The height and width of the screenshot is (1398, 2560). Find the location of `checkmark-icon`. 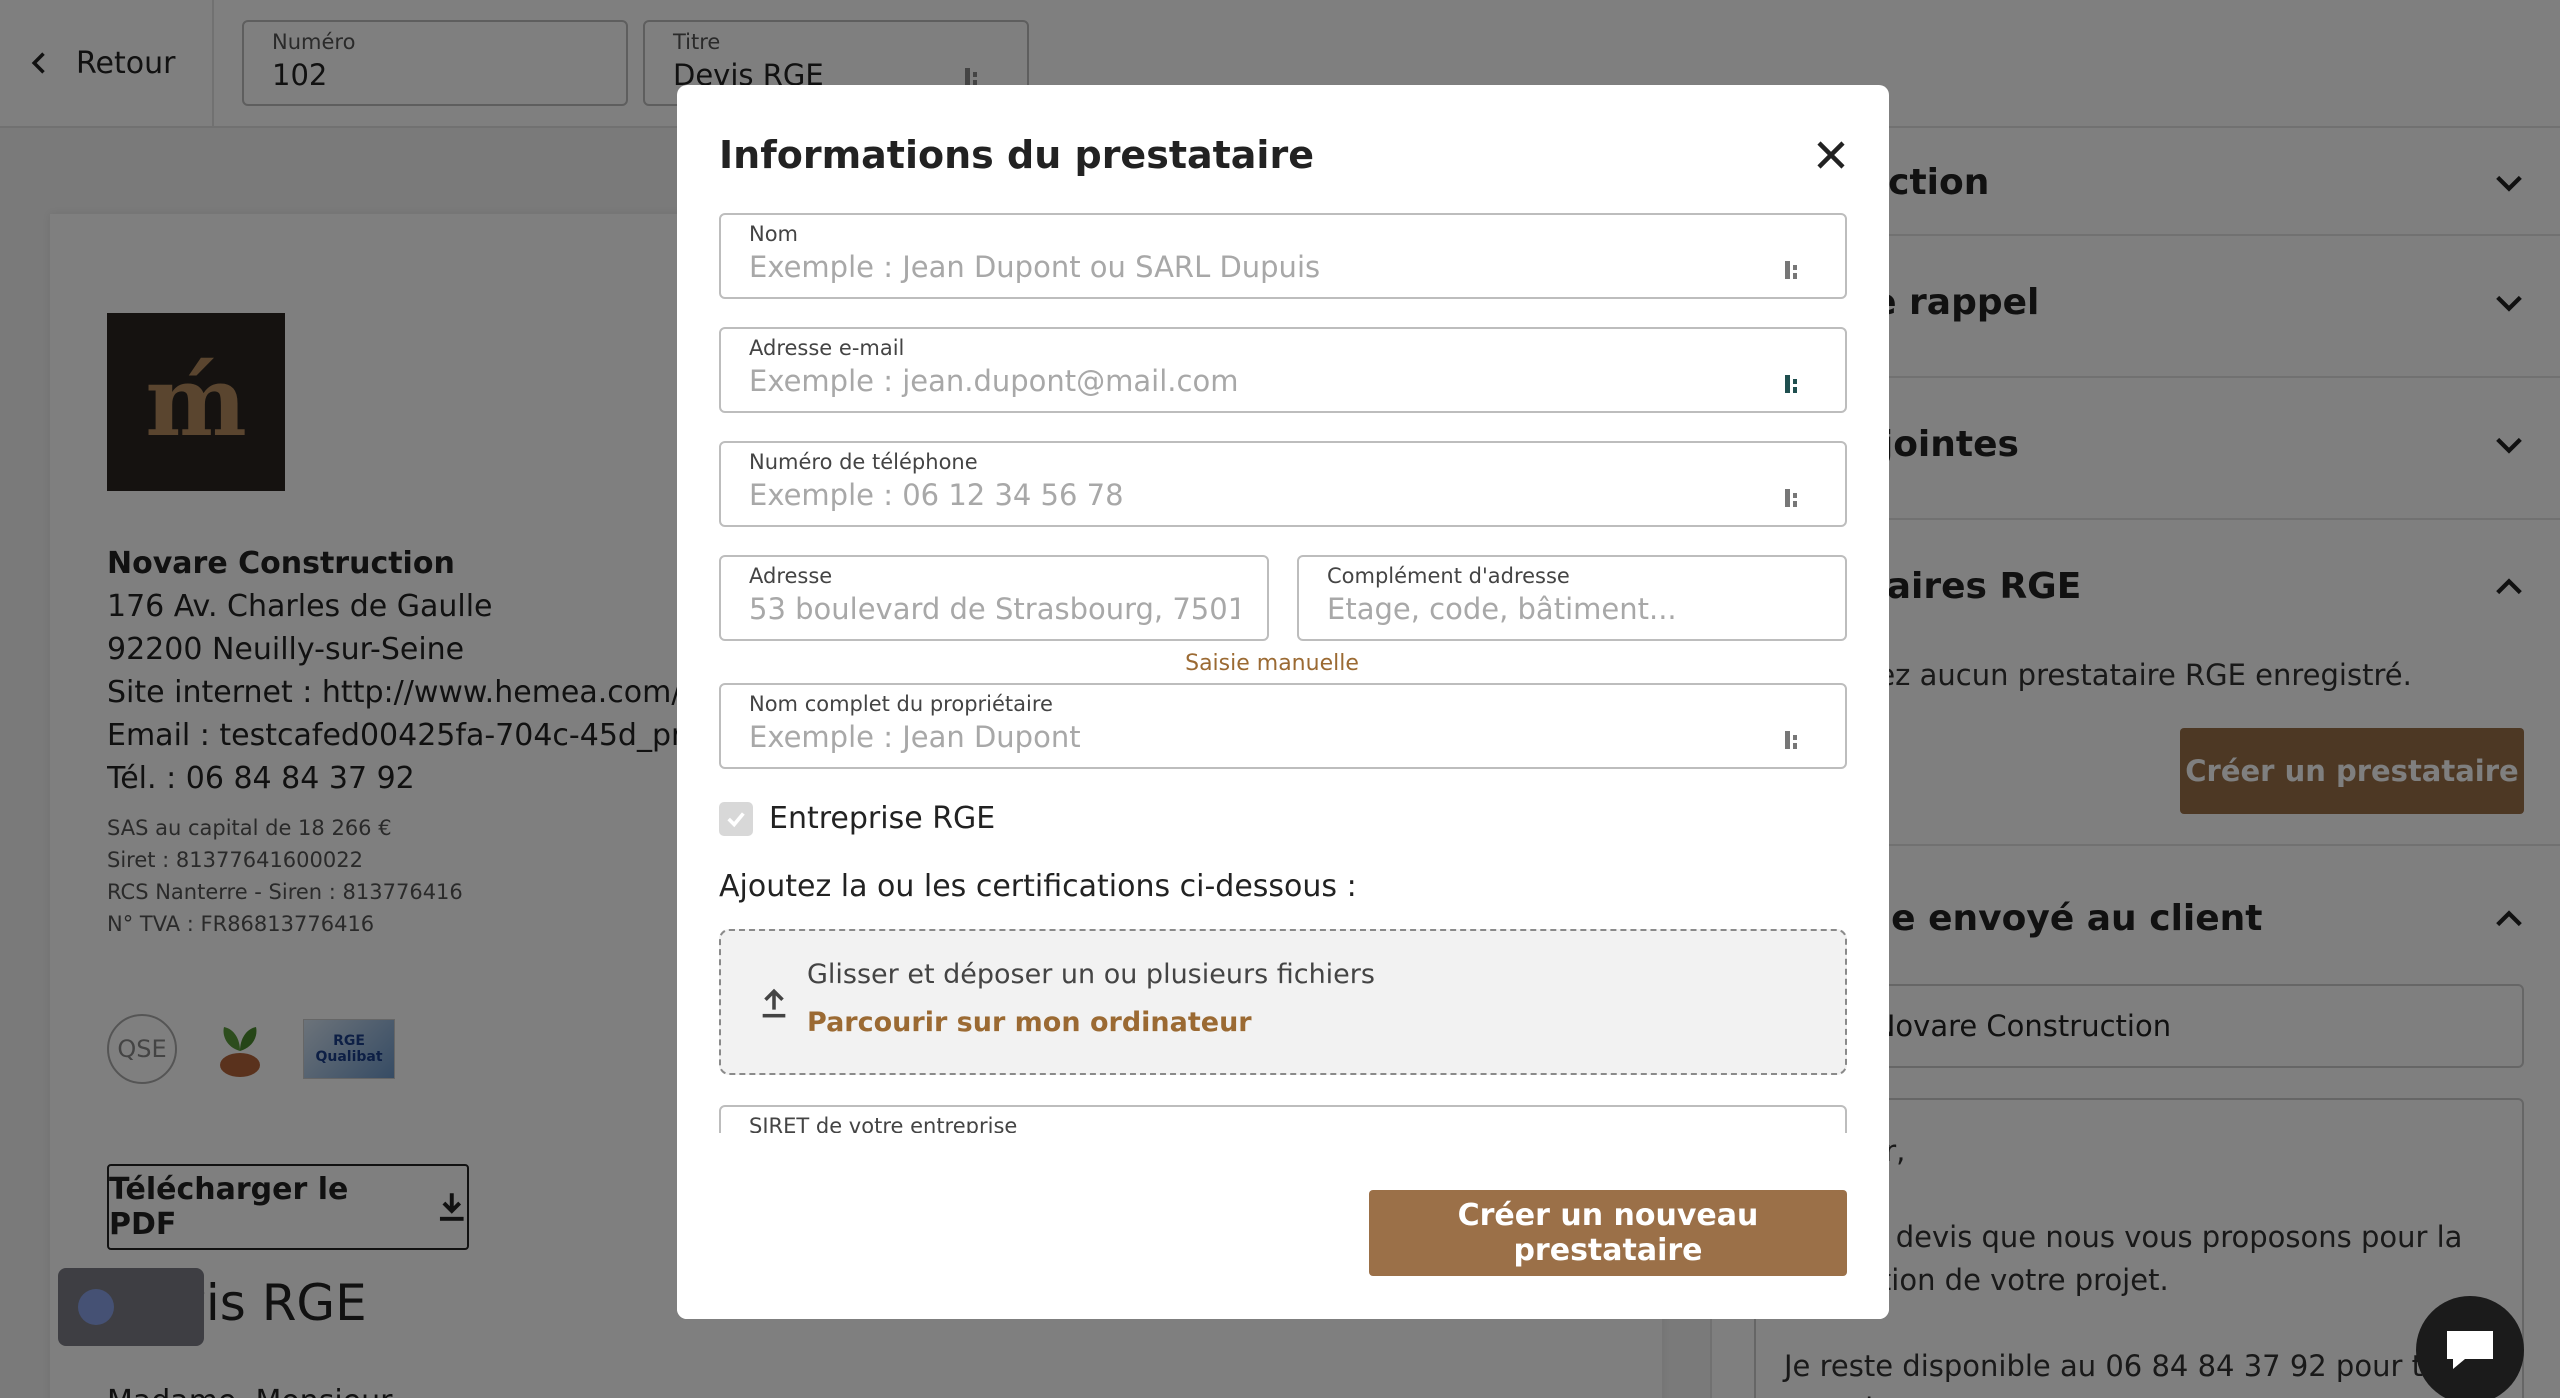

checkmark-icon is located at coordinates (736, 819).